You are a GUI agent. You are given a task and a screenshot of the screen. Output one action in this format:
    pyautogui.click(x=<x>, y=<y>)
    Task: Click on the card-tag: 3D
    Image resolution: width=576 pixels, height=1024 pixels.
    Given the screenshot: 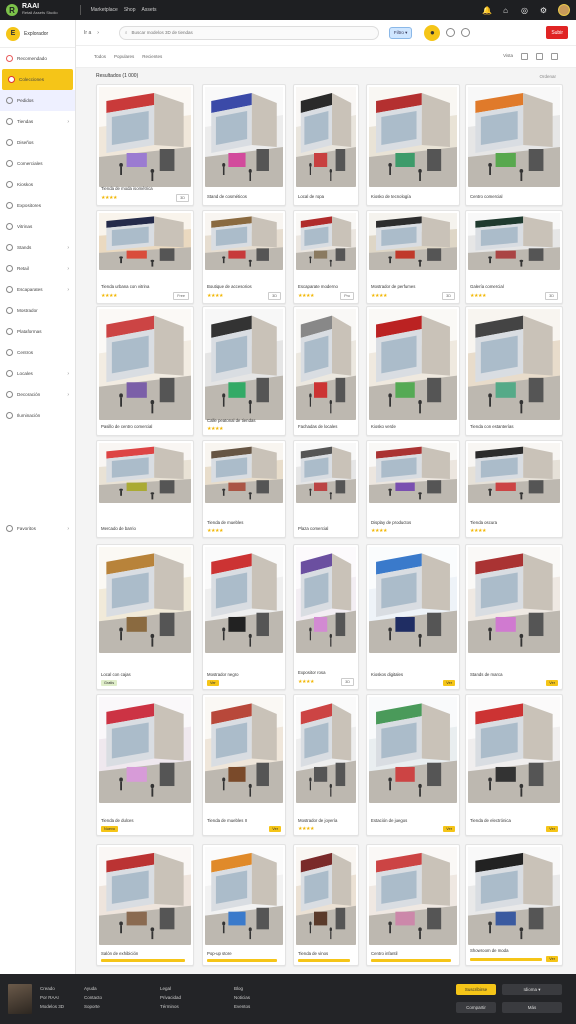 What is the action you would take?
    pyautogui.click(x=551, y=296)
    